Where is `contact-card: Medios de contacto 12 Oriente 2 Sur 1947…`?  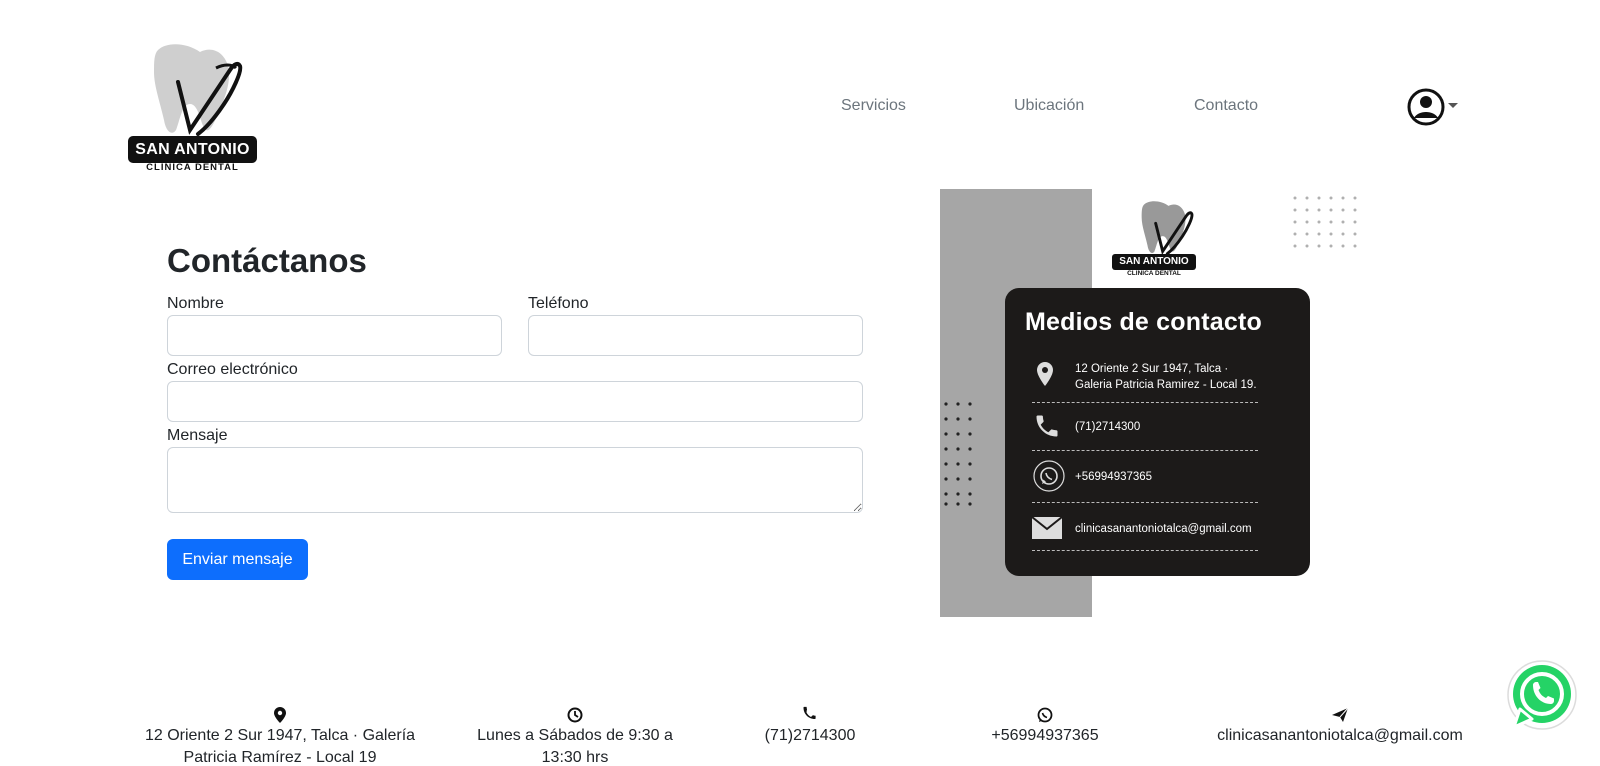
contact-card: Medios de contacto 12 Oriente 2 Sur 1947… is located at coordinates (1157, 432).